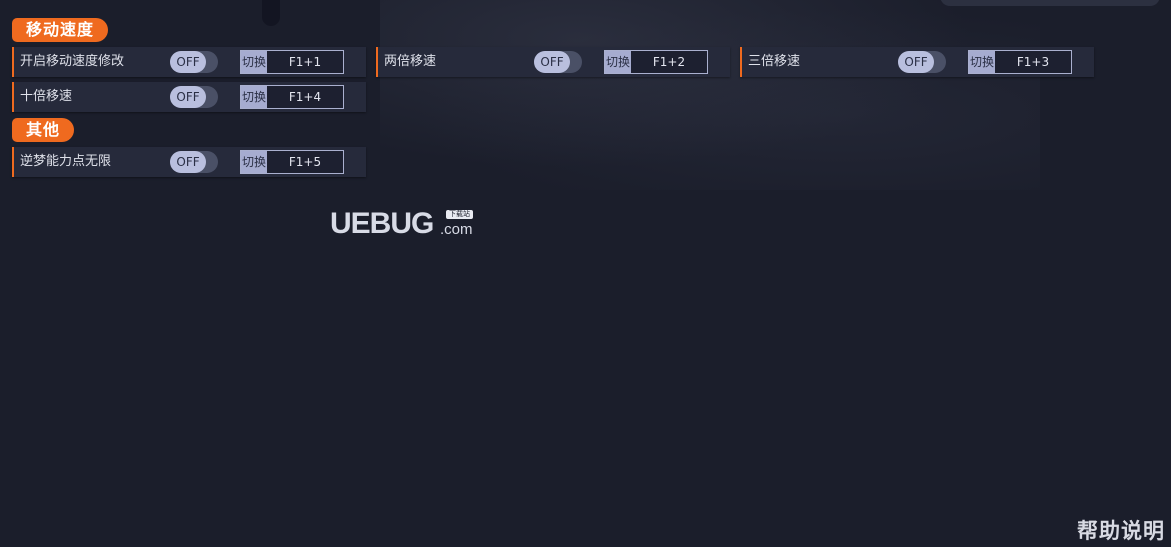 Image resolution: width=1171 pixels, height=547 pixels. I want to click on cheat-label: 开启移动速度修改, so click(72, 61).